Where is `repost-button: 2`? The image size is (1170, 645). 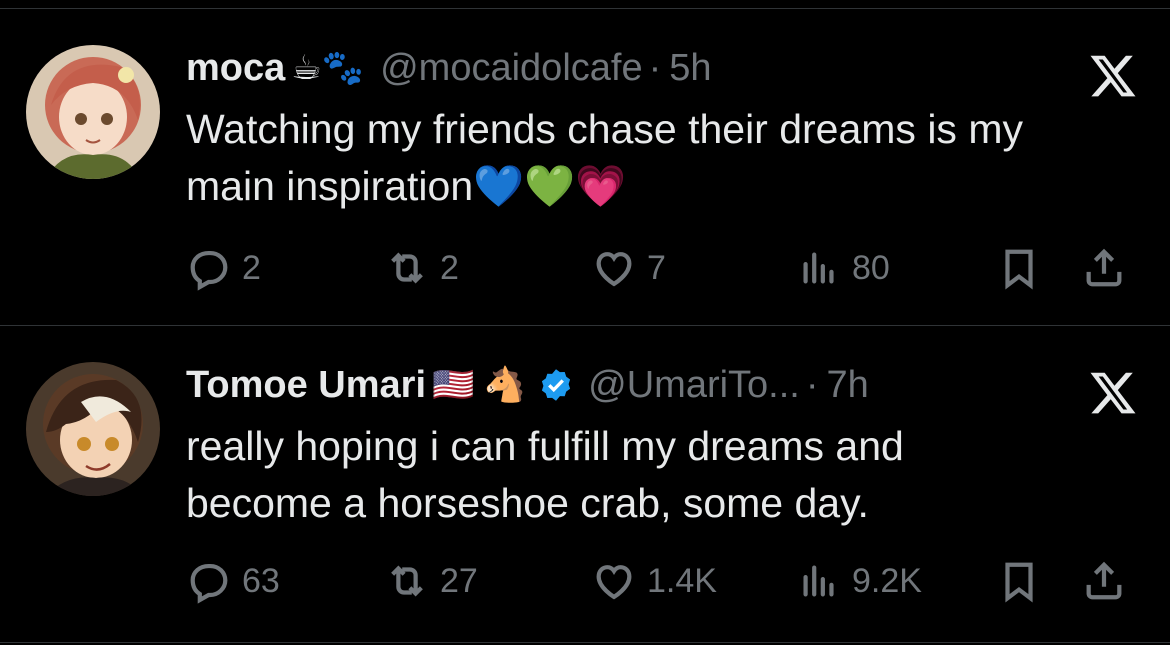
repost-button: 2 is located at coordinates (421, 268).